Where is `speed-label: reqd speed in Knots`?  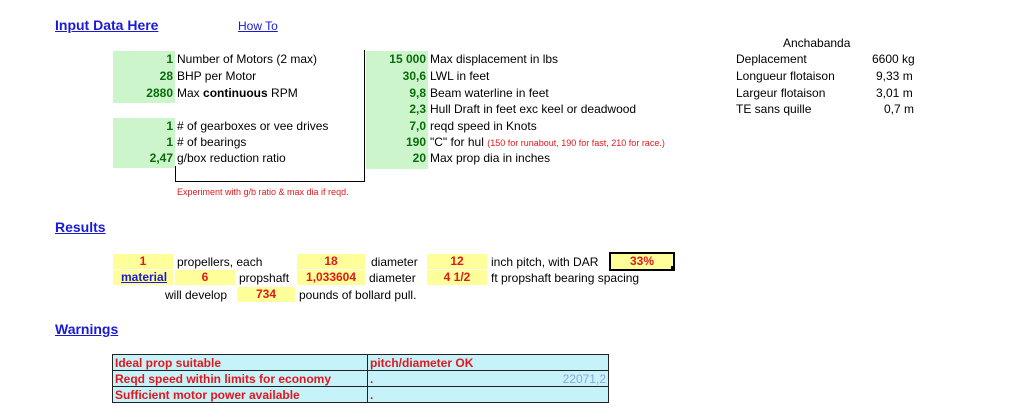
speed-label: reqd speed in Knots is located at coordinates (483, 126).